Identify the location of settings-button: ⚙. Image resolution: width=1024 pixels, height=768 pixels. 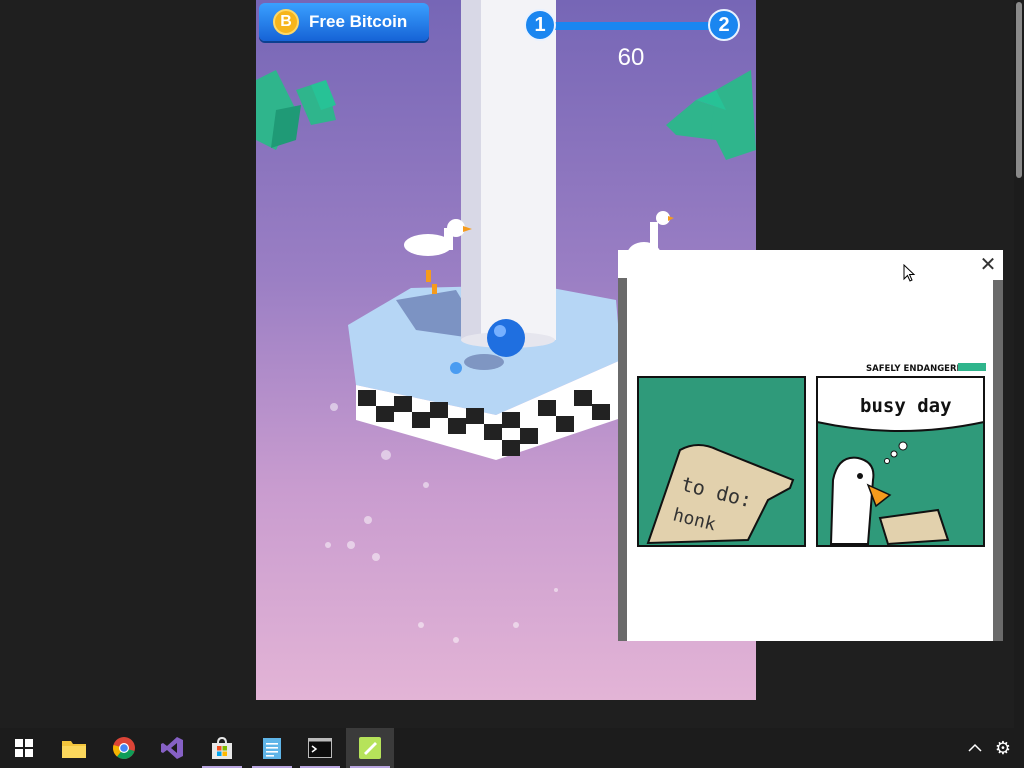
(1003, 748).